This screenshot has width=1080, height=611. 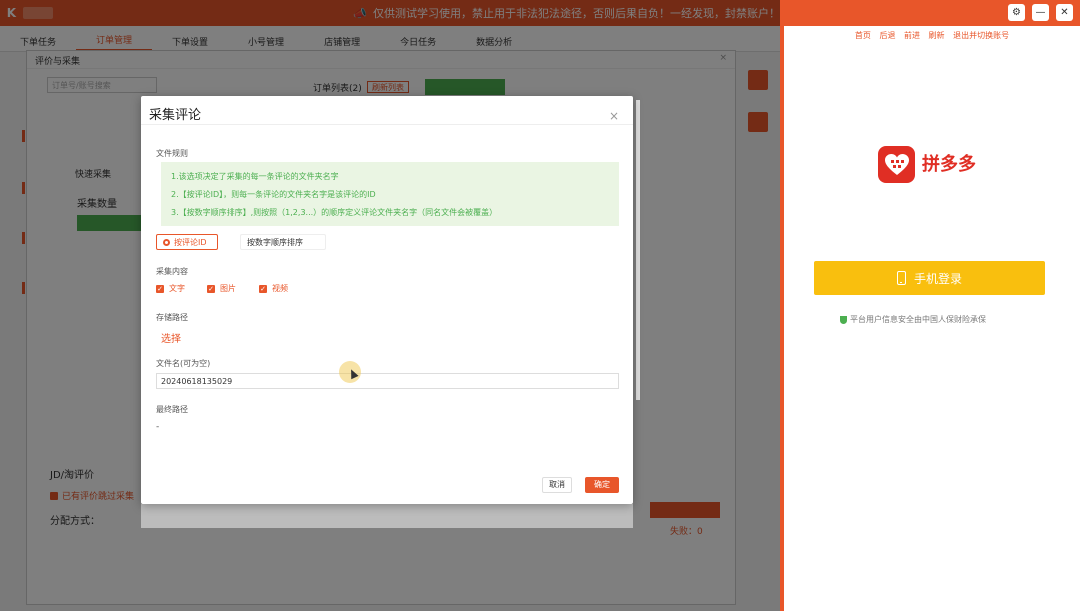 I want to click on choose-path-link: 选择, so click(x=171, y=337).